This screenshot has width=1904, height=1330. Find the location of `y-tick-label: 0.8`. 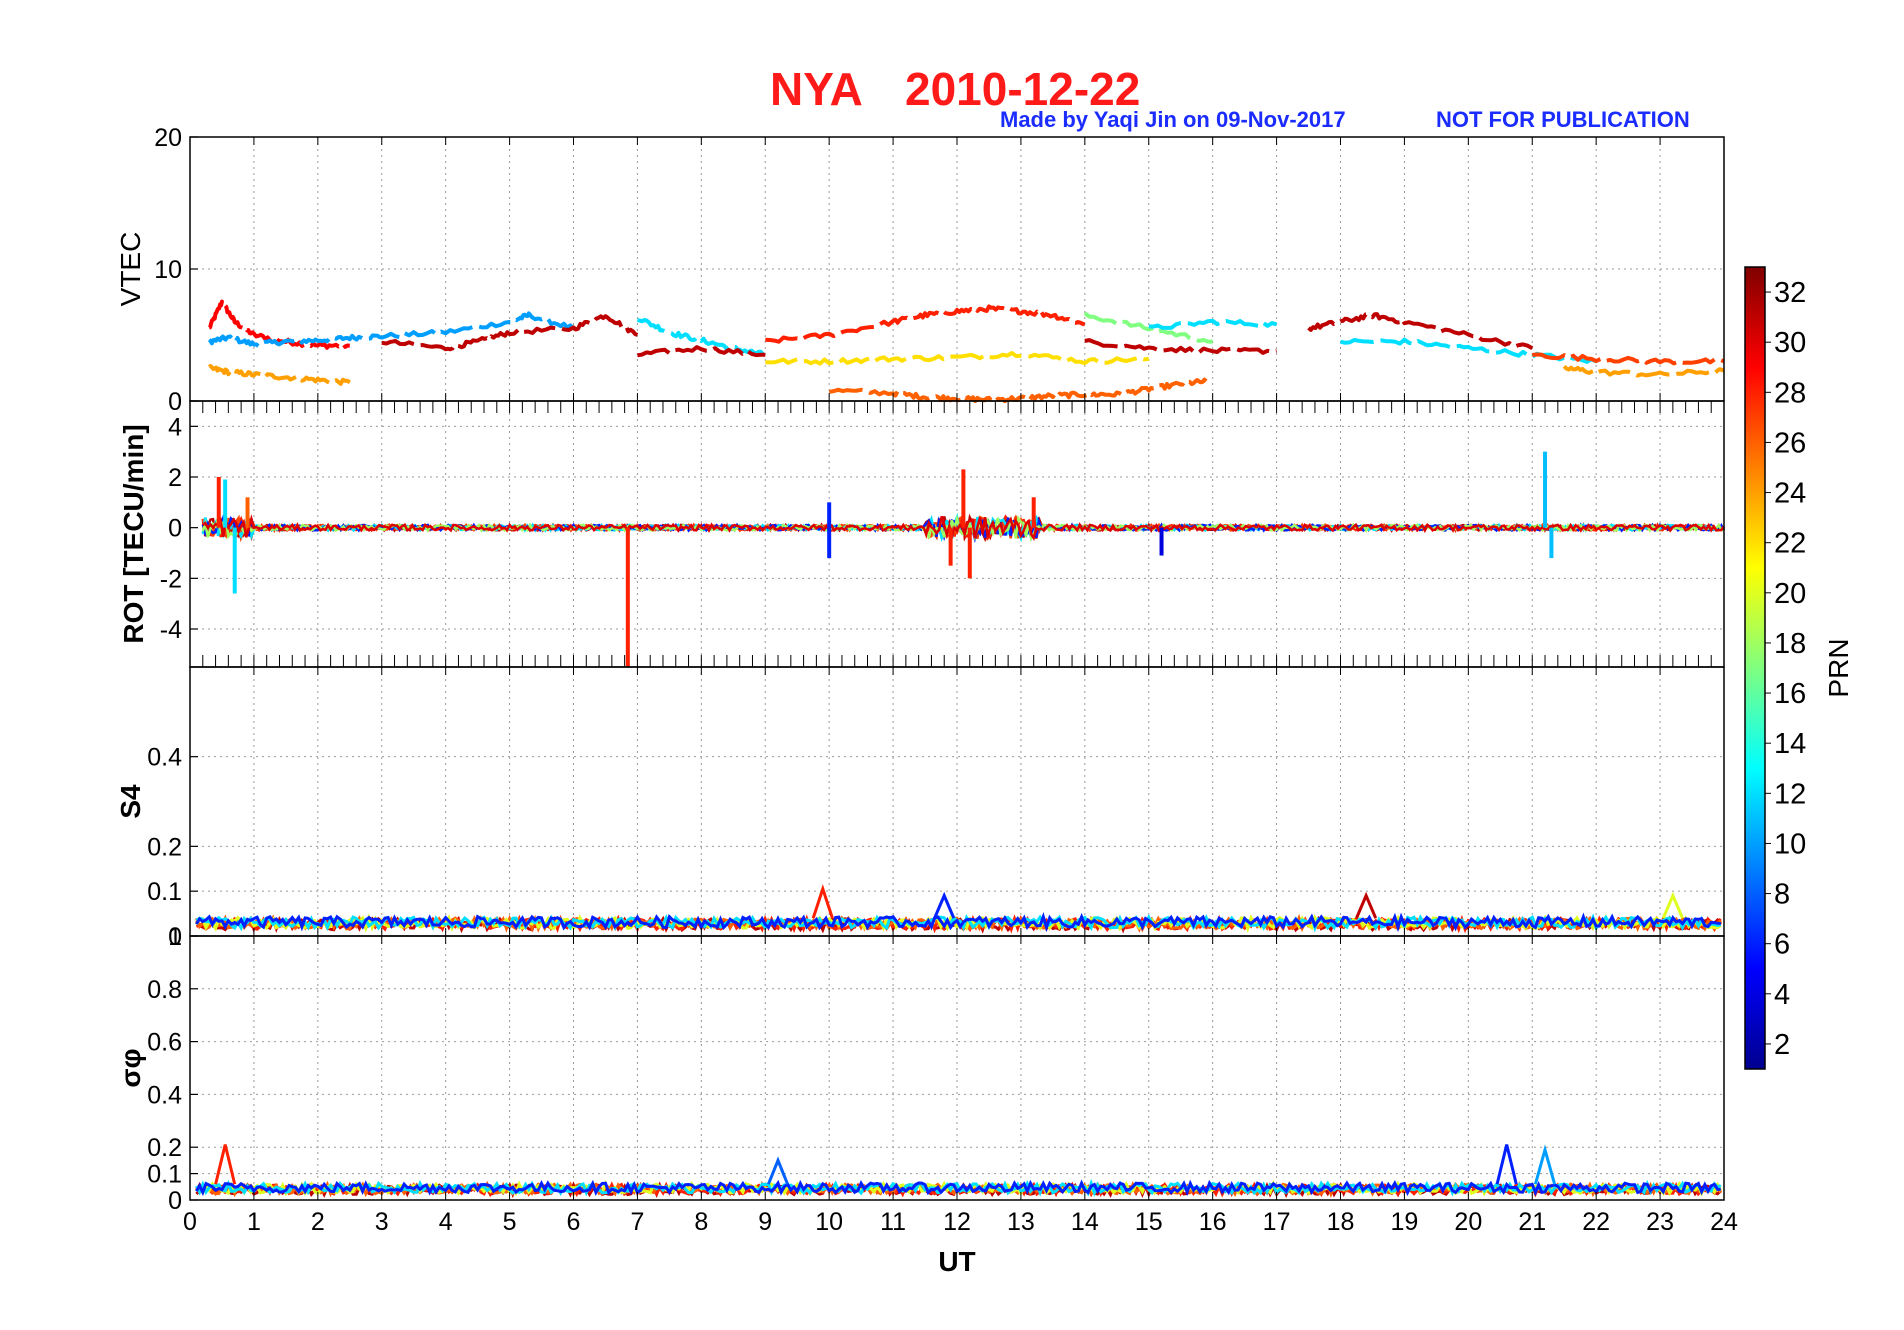

y-tick-label: 0.8 is located at coordinates (164, 990).